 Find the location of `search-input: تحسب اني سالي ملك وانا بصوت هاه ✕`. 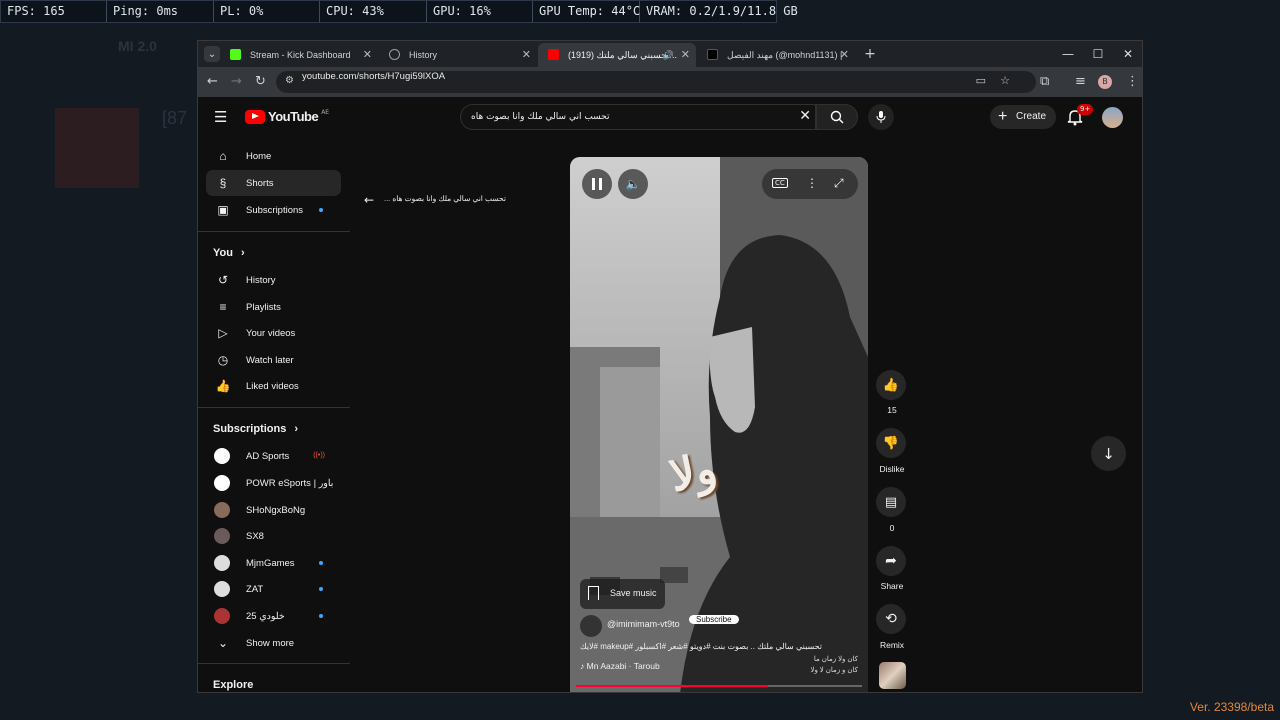

search-input: تحسب اني سالي ملك وانا بصوت هاه ✕ is located at coordinates (638, 117).